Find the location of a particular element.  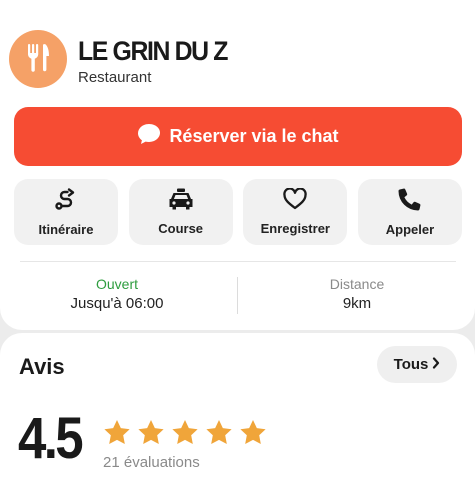

ride-label: Course is located at coordinates (181, 228).